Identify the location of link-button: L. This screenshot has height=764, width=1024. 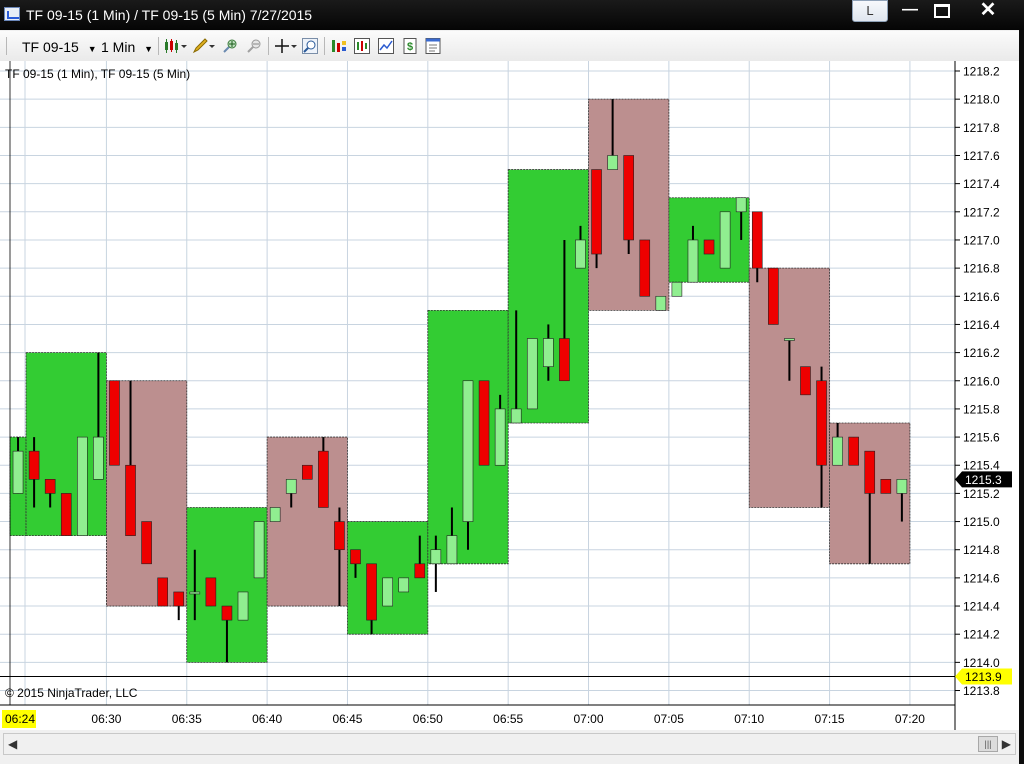
(870, 11).